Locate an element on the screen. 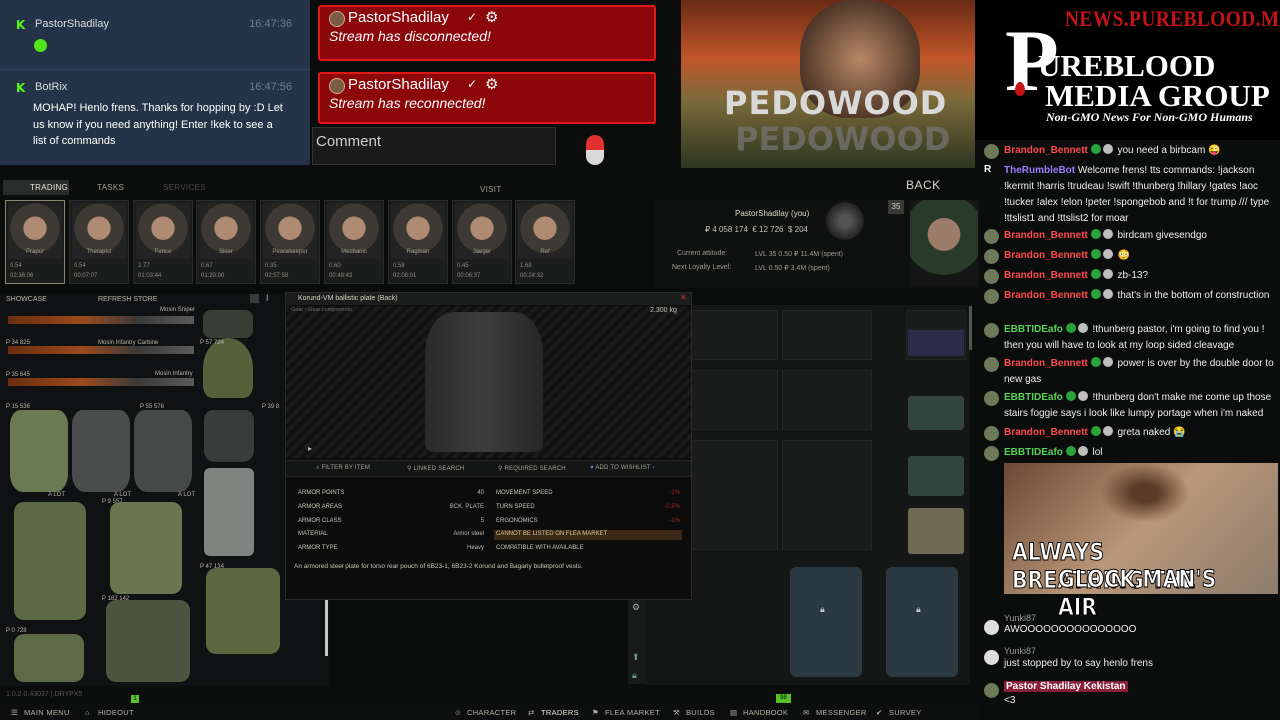  chat-message: EBBTIDEafo lol is located at coordinates (1140, 453).